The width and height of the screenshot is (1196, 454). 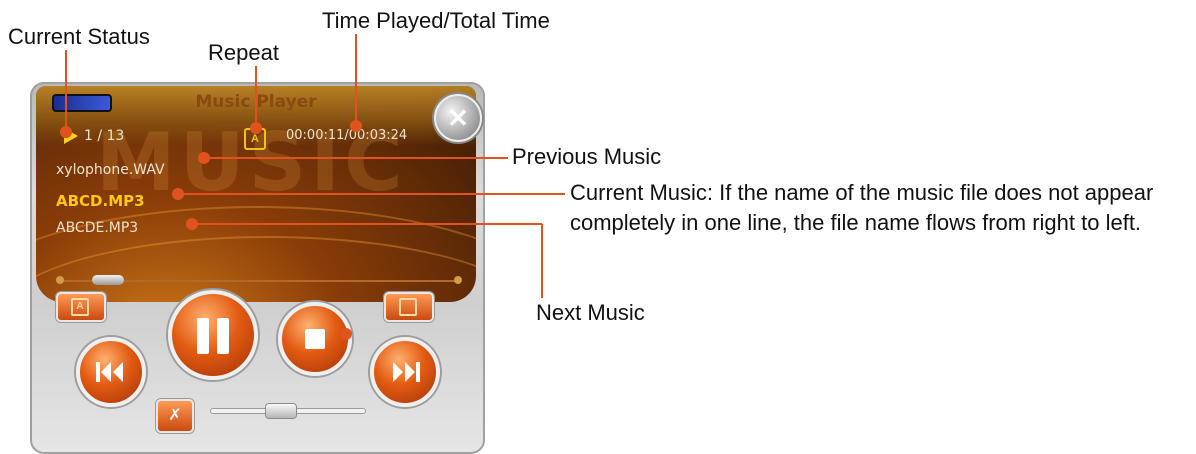 What do you see at coordinates (436, 20) in the screenshot?
I see `label-time-played: Time Played/Total Time` at bounding box center [436, 20].